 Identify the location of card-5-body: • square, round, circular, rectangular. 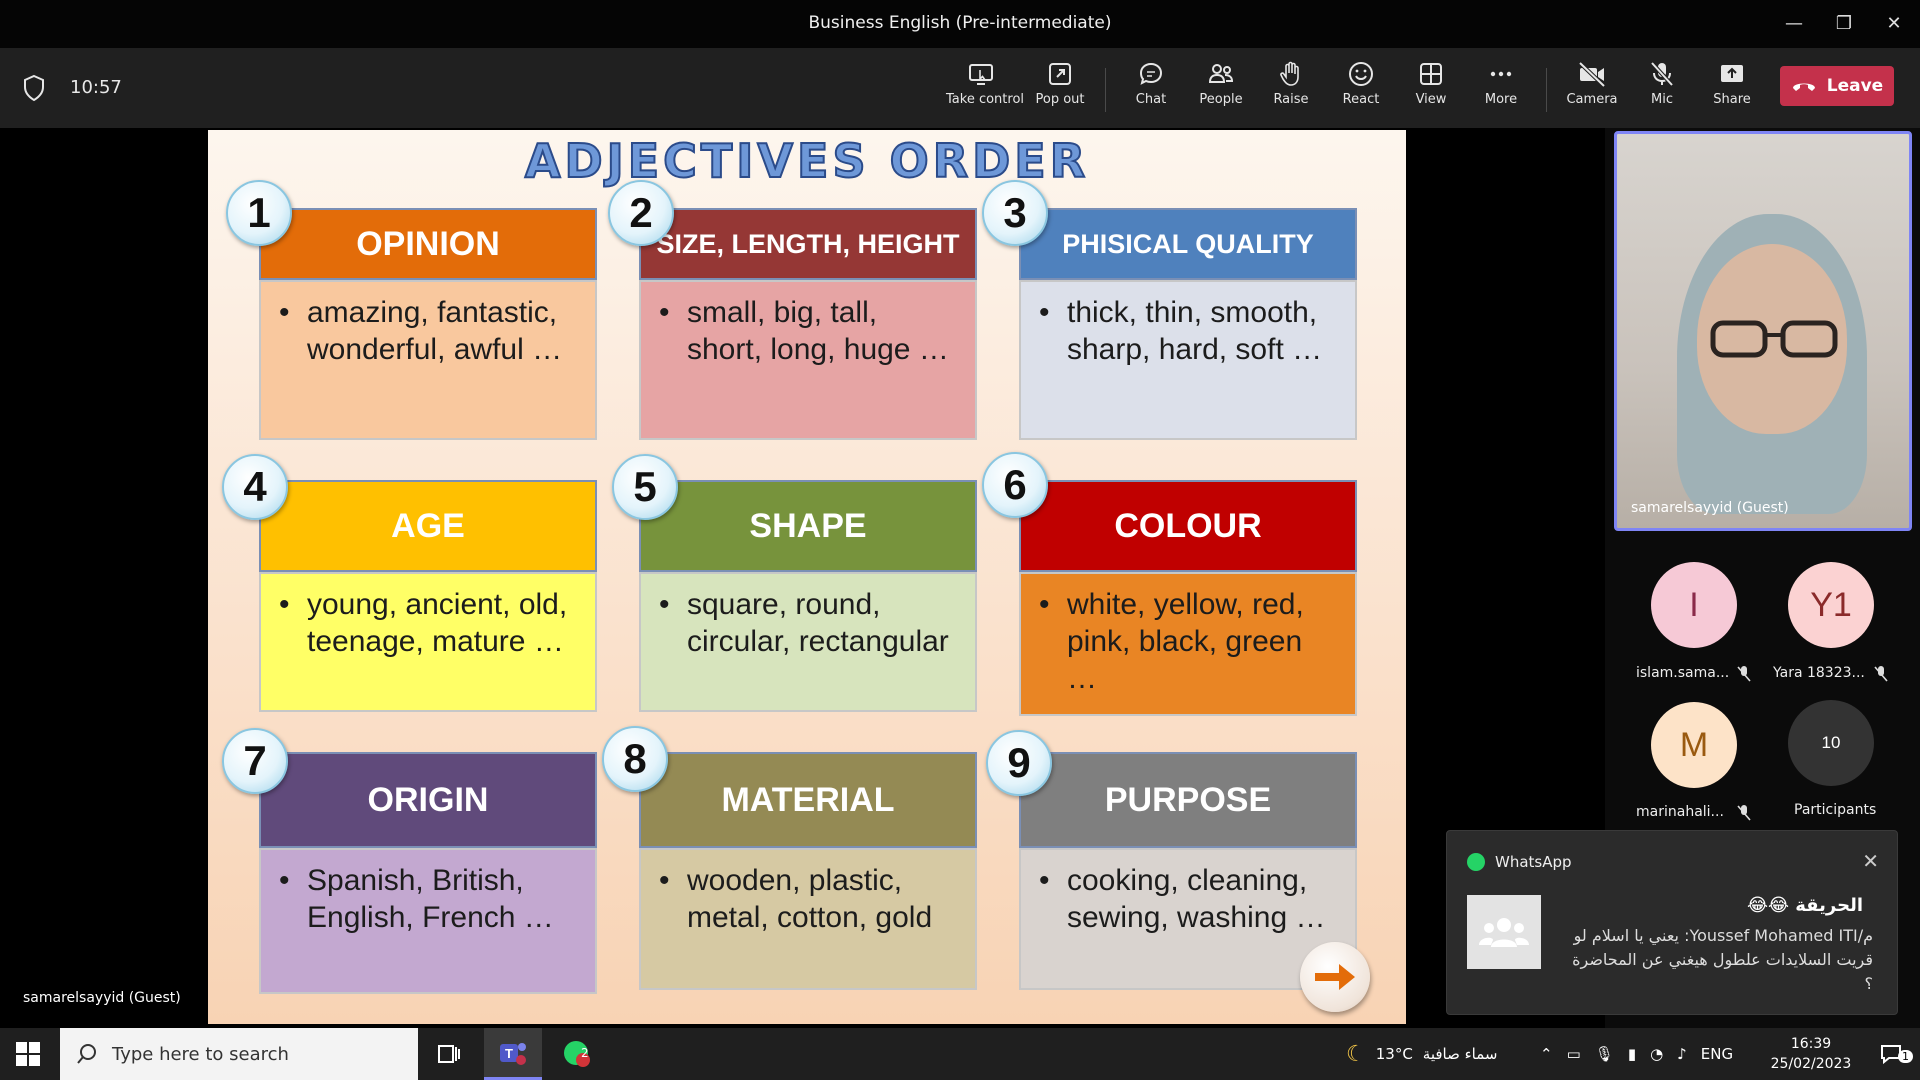
(808, 642).